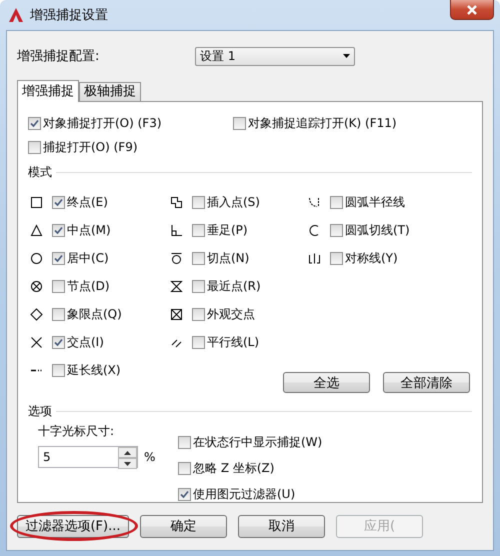  Describe the element at coordinates (227, 230) in the screenshot. I see `checkbox-label: 垂足(P)` at that location.